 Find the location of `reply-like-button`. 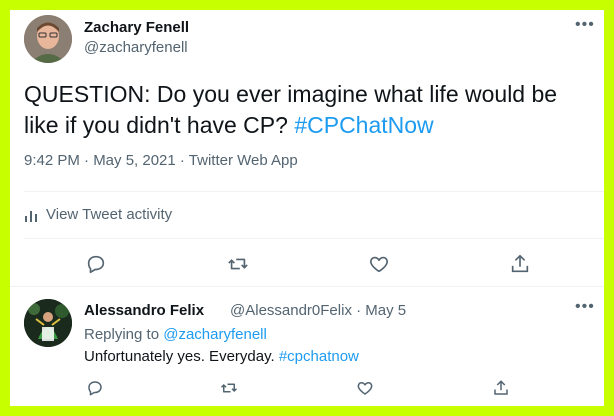

reply-like-button is located at coordinates (365, 390).